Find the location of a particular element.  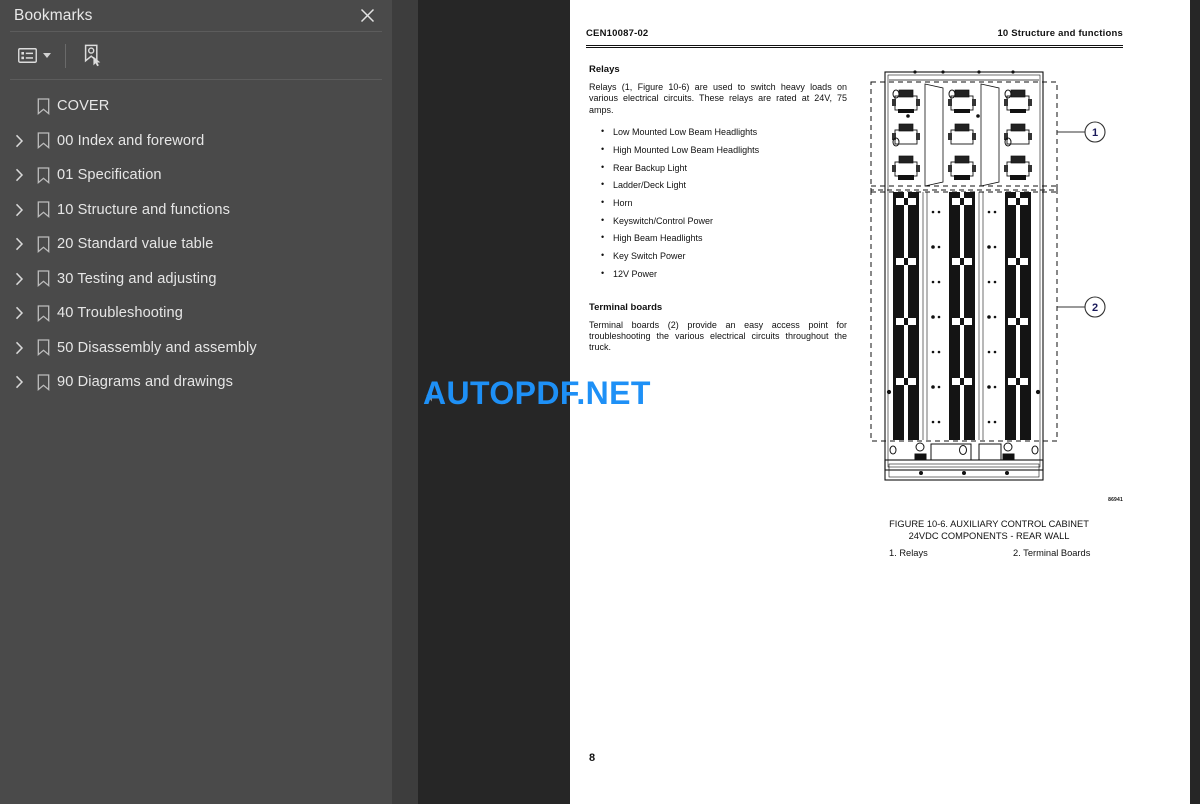

bookmark-item-label: 20 Standard value table is located at coordinates (135, 244).